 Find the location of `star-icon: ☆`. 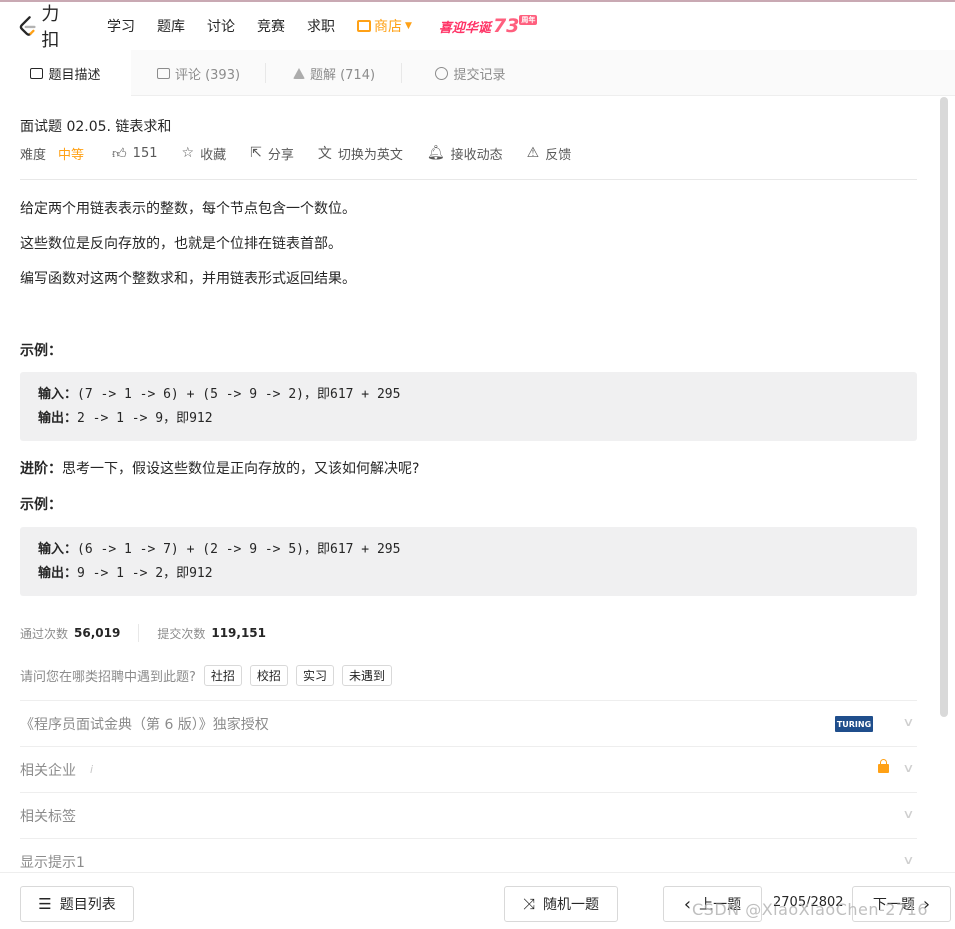

star-icon: ☆ is located at coordinates (188, 153).